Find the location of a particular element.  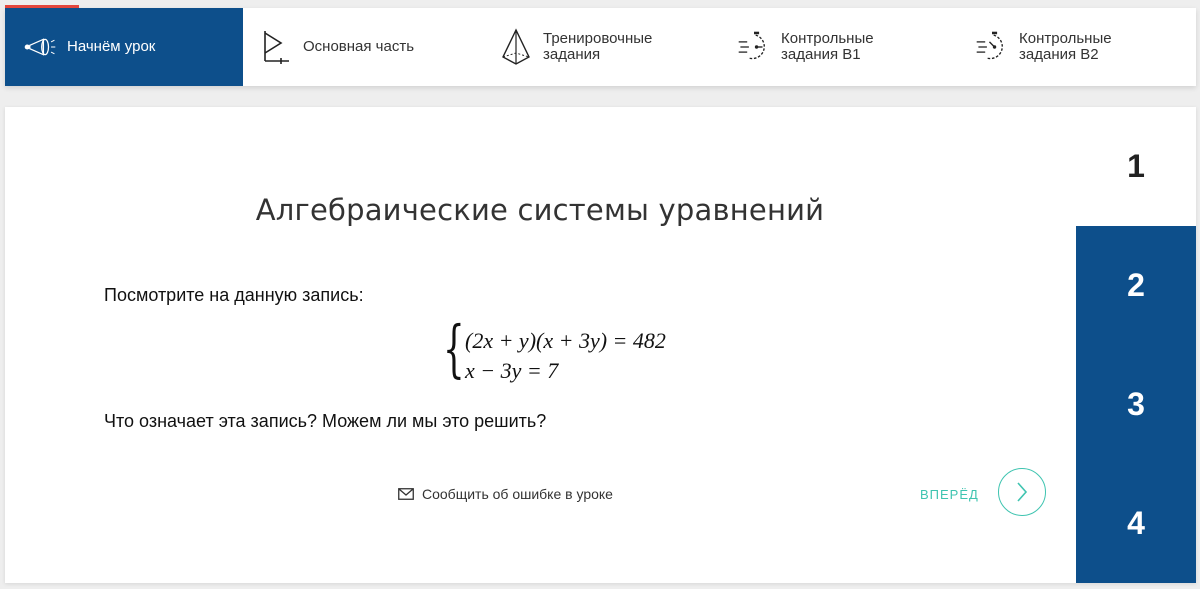

step-2-button: 2 is located at coordinates (1136, 285).